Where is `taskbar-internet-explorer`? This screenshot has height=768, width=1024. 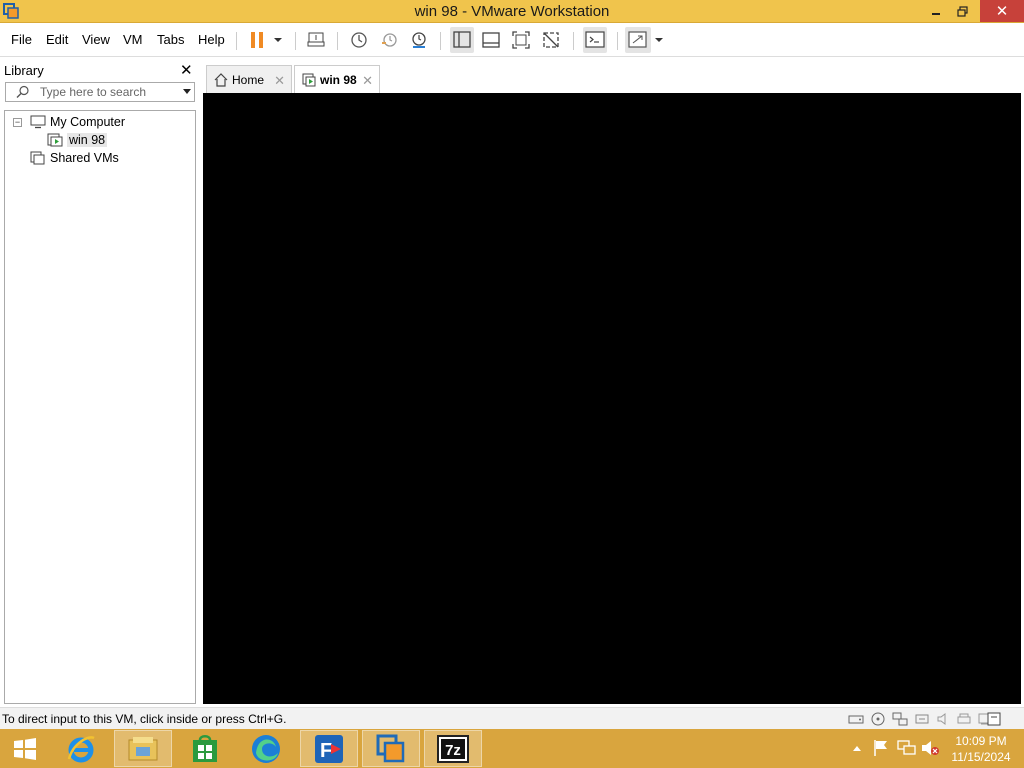 taskbar-internet-explorer is located at coordinates (81, 748).